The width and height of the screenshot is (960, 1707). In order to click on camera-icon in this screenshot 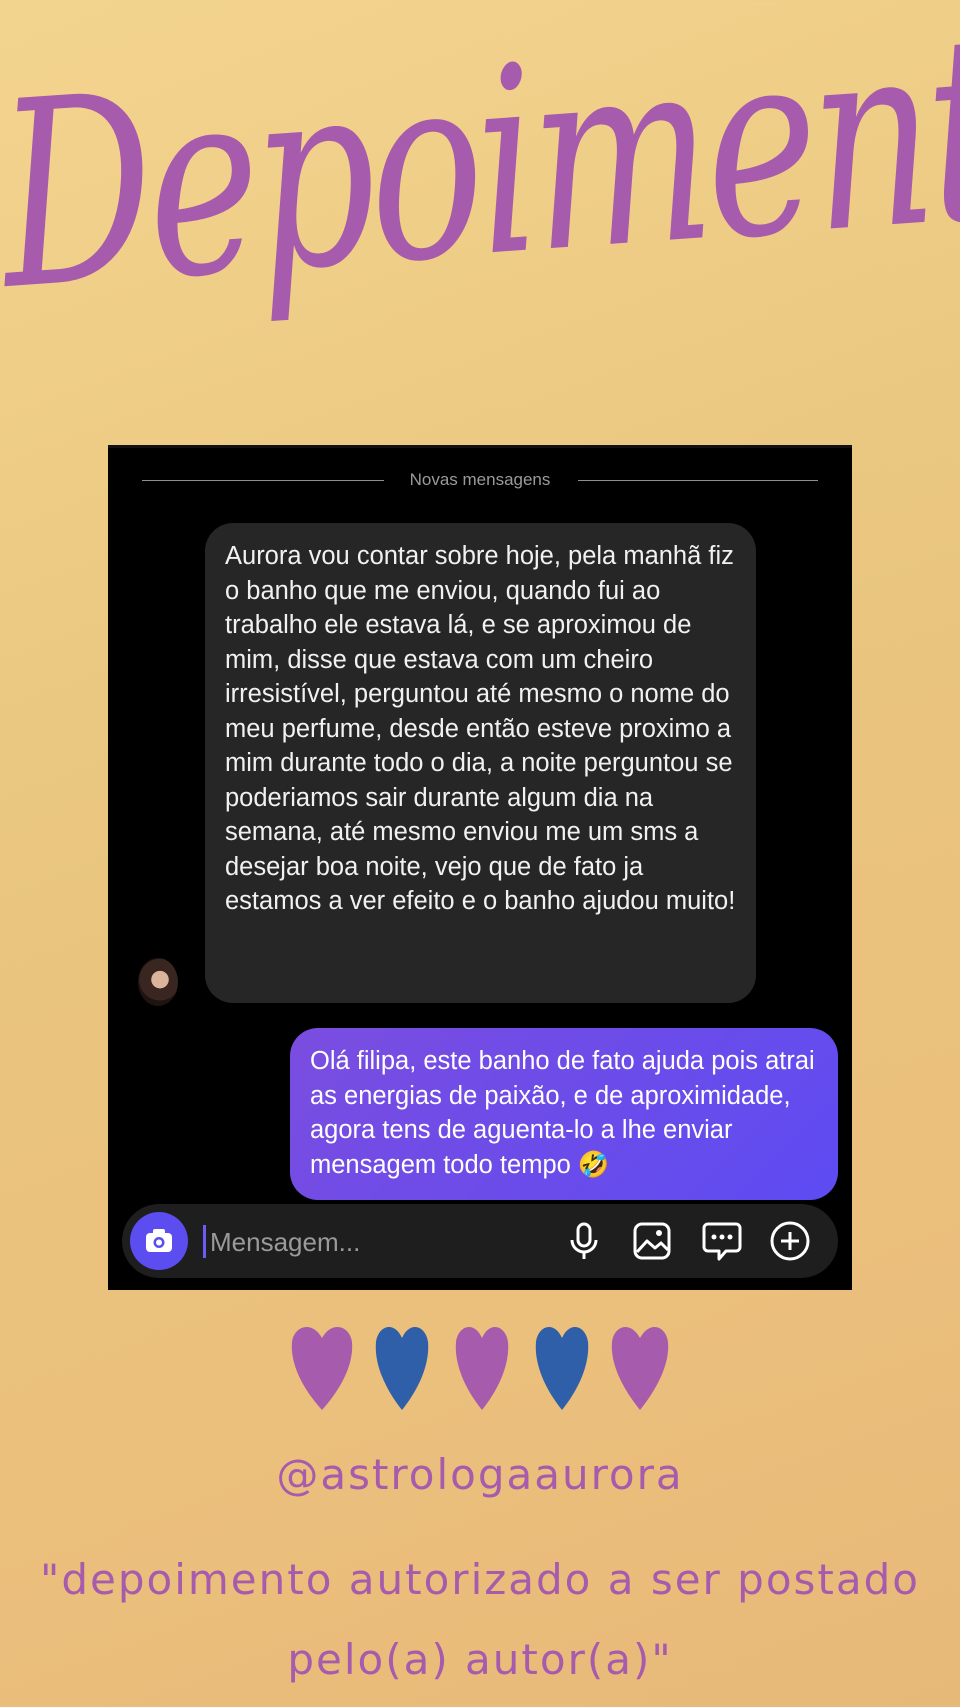, I will do `click(159, 1240)`.